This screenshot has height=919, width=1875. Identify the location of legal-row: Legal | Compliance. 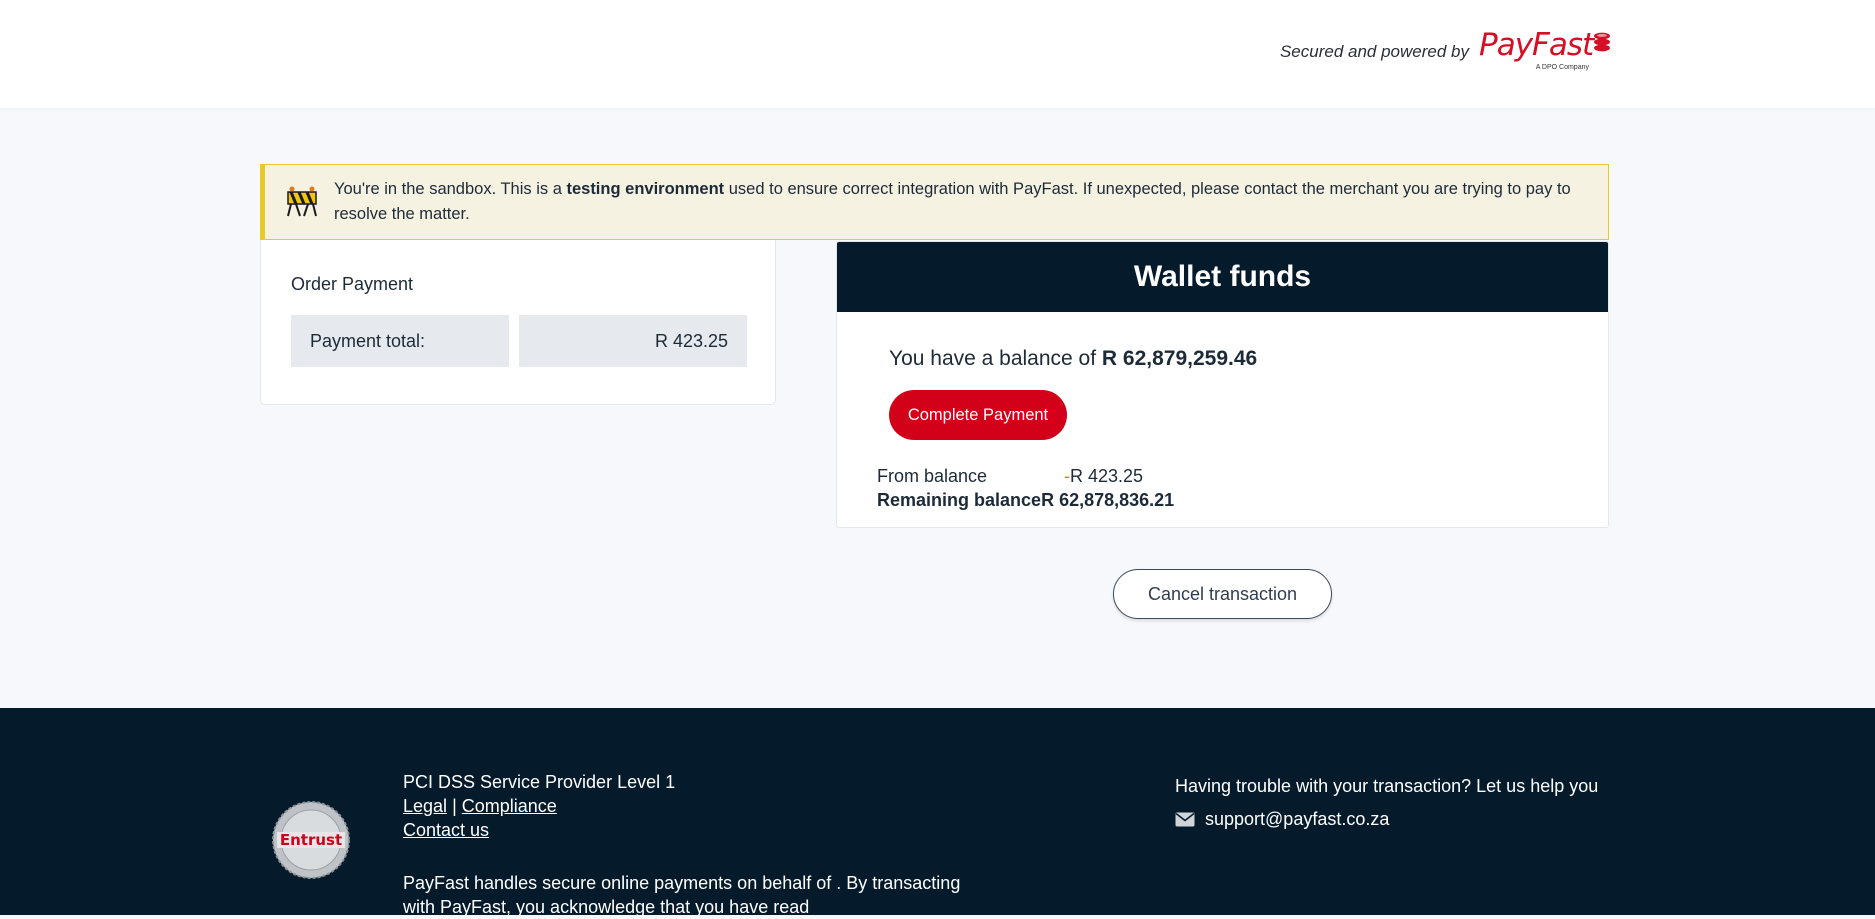
(539, 806).